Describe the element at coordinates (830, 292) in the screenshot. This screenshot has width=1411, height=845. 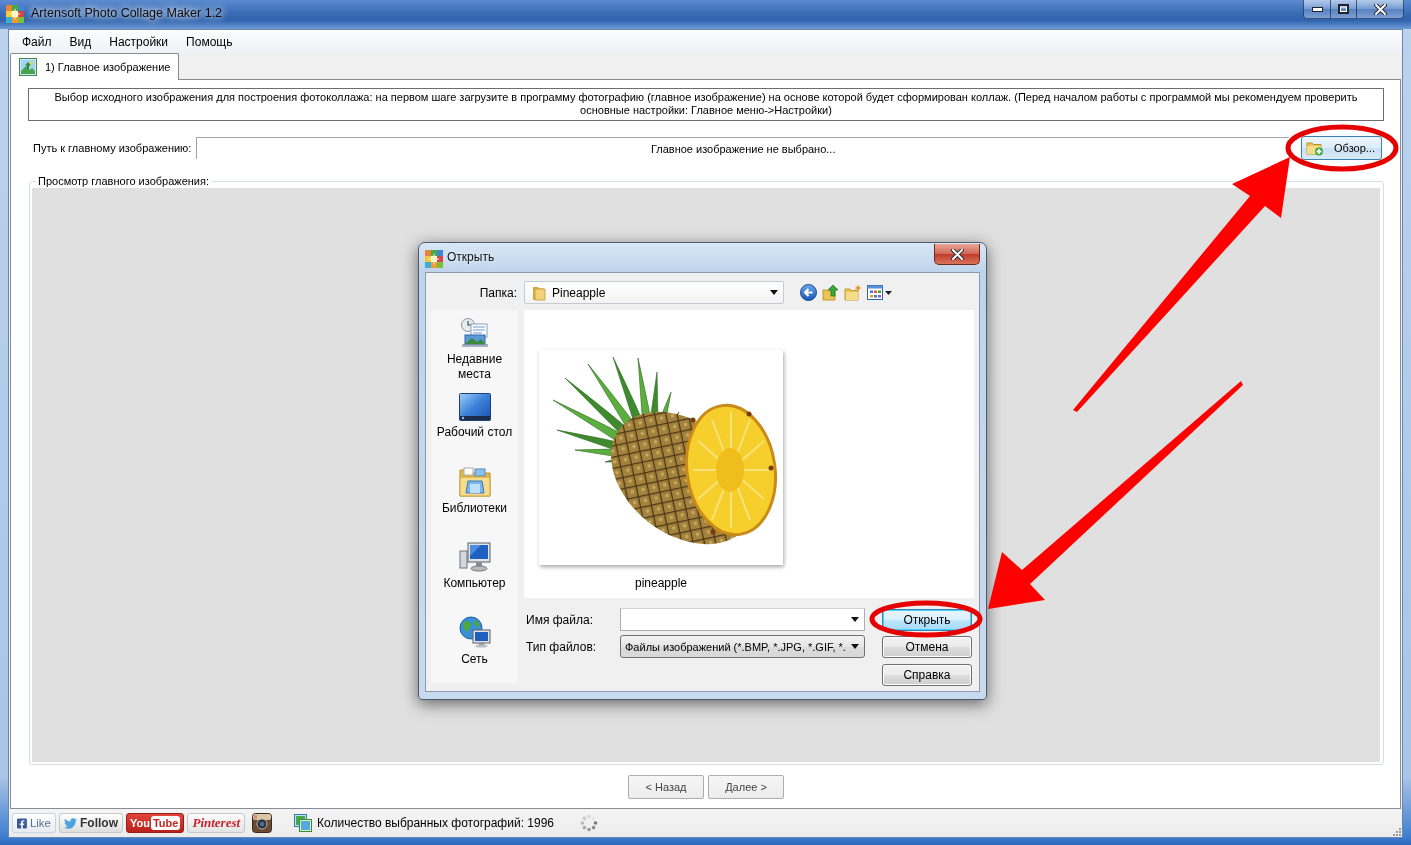
I see `folder-up-icon` at that location.